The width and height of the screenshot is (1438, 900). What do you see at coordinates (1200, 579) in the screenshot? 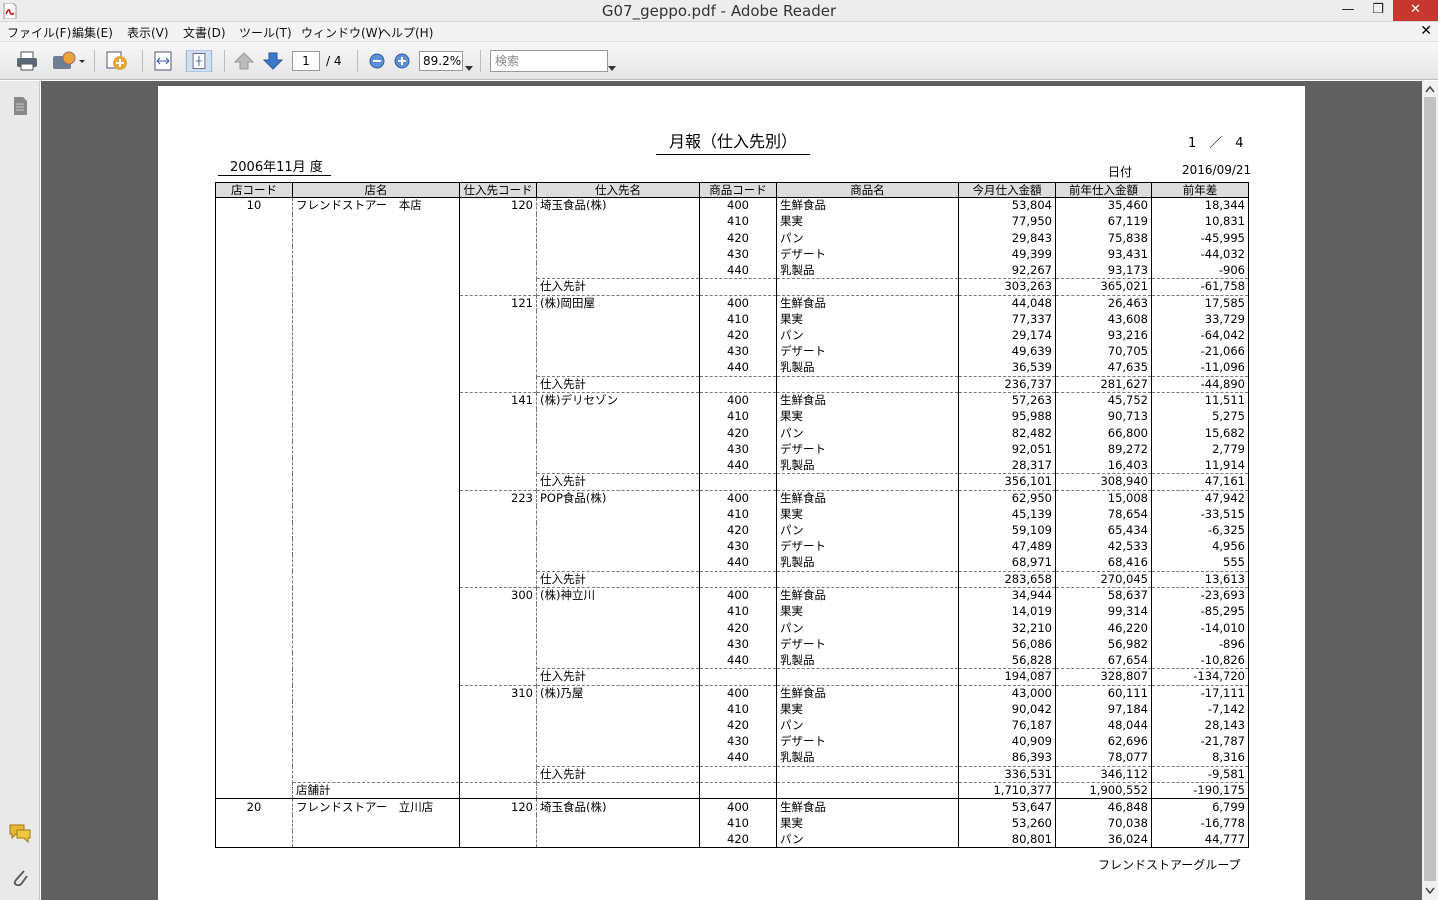
I see `difference-cell: 13,613` at bounding box center [1200, 579].